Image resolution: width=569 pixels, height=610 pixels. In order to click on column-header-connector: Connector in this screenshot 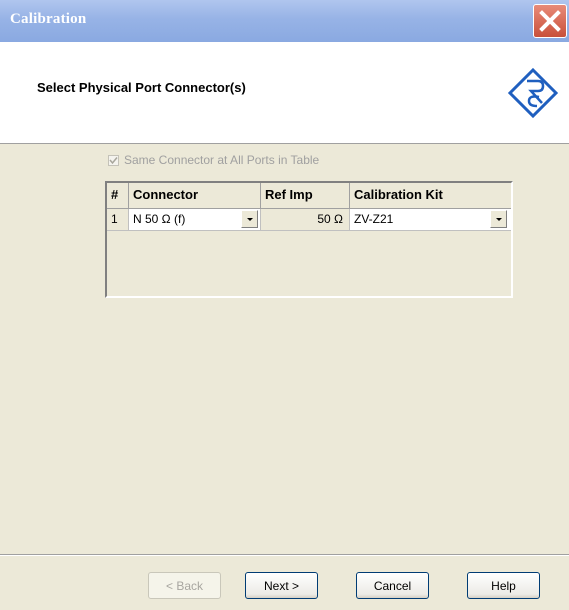, I will do `click(195, 196)`.